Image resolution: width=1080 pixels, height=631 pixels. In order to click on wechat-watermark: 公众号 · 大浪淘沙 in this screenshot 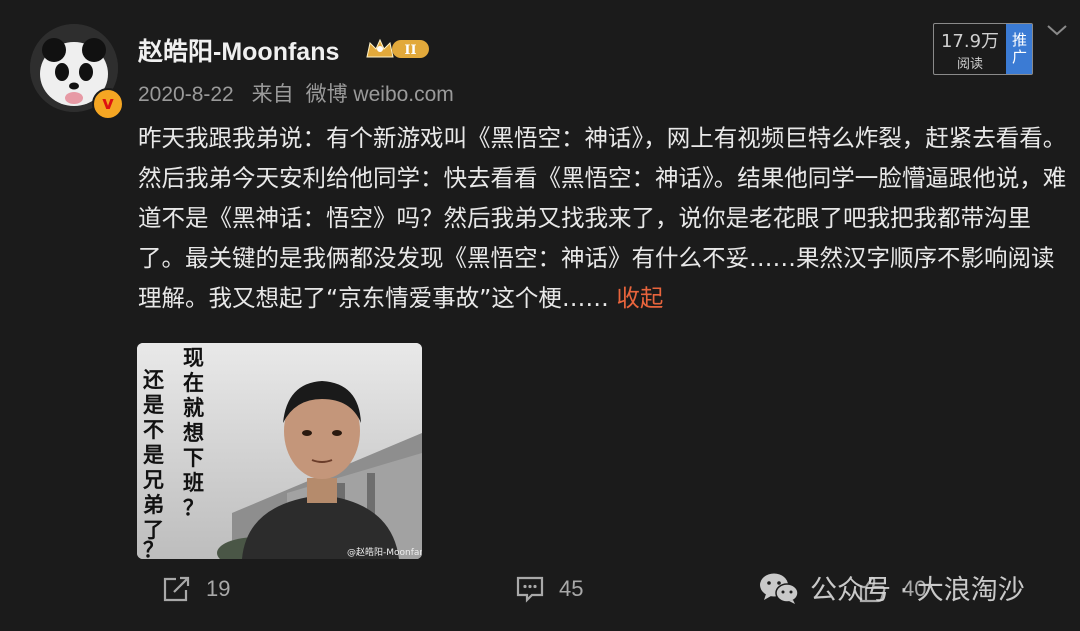, I will do `click(891, 587)`.